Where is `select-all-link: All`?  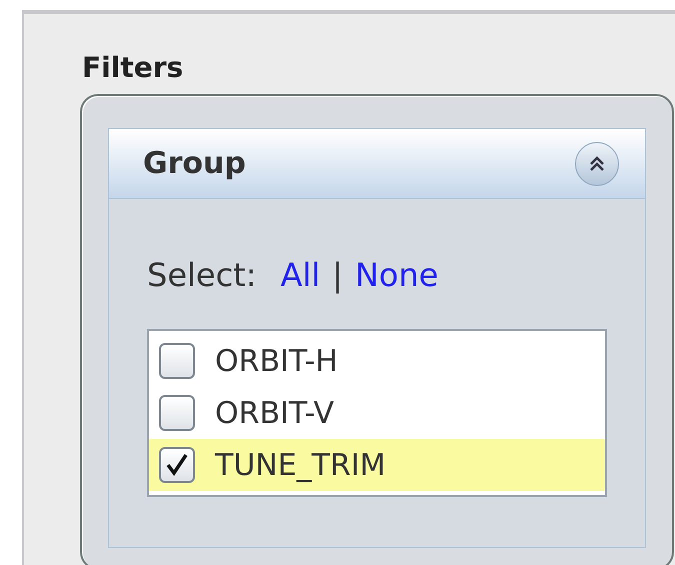 select-all-link: All is located at coordinates (300, 275).